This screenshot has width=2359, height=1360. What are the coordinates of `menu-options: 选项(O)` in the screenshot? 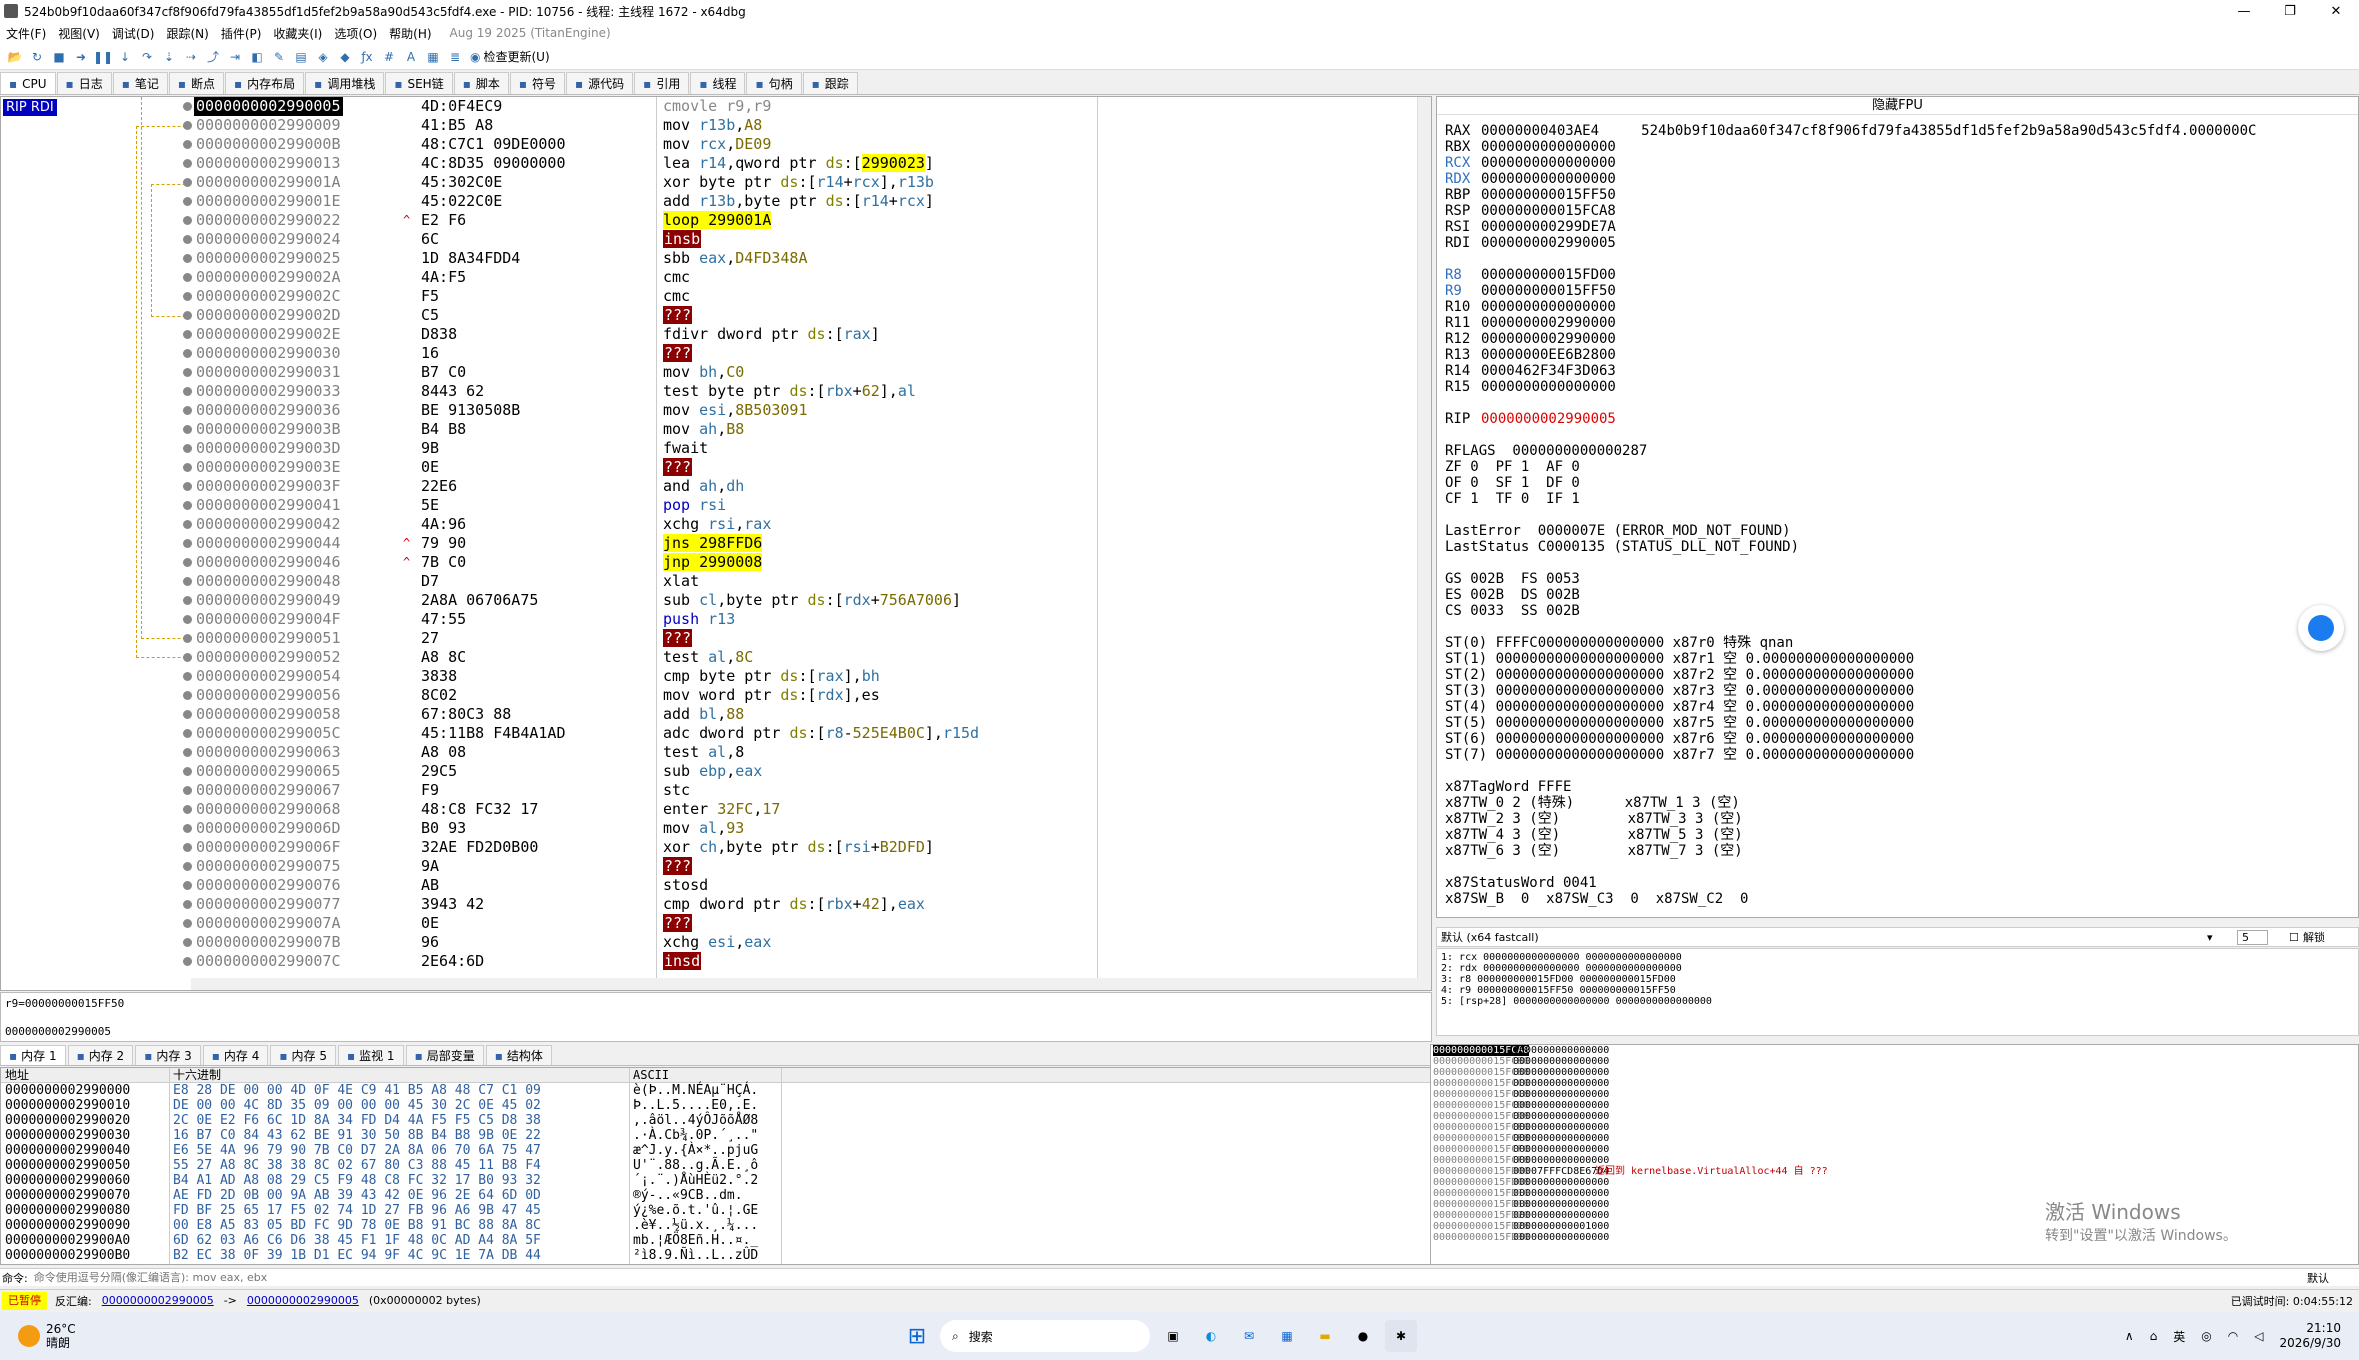 It's located at (355, 33).